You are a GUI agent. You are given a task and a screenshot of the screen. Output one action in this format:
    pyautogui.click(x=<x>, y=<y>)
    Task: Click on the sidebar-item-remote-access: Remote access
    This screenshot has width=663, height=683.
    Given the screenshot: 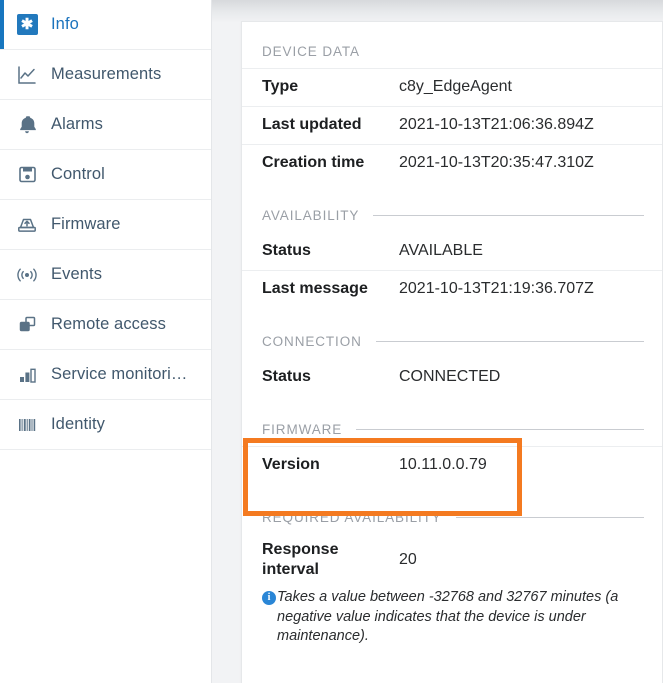 What is the action you would take?
    pyautogui.click(x=105, y=325)
    